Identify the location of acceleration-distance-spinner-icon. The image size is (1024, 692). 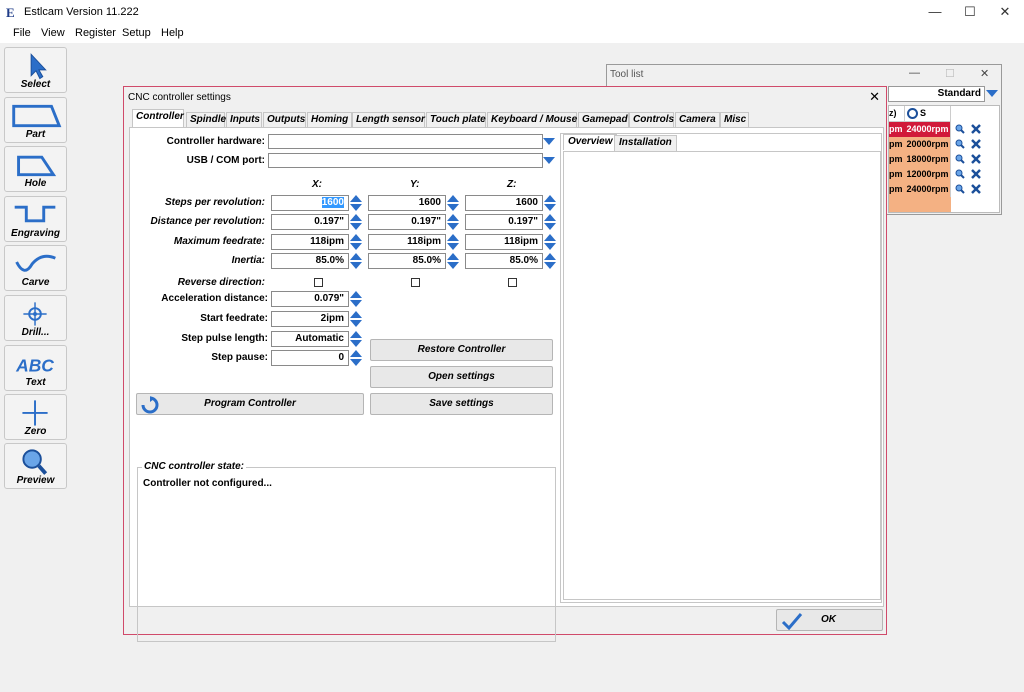
(356, 299).